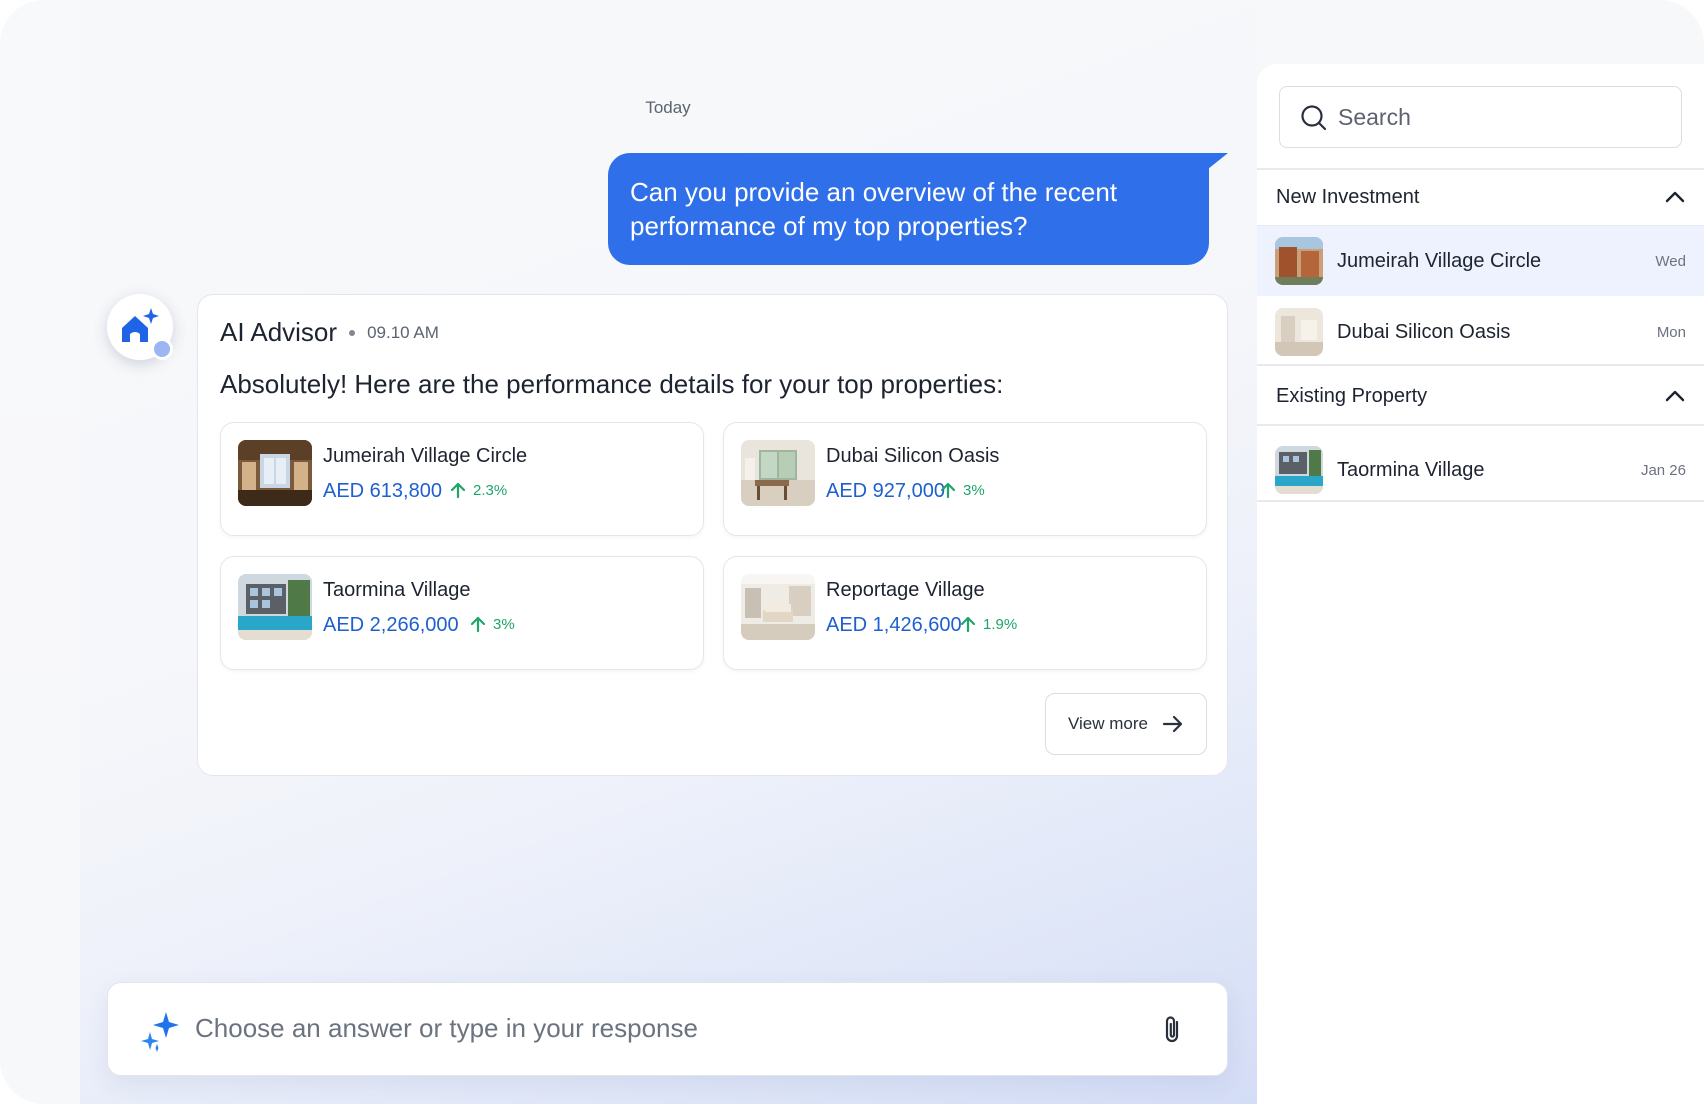  I want to click on view-more-label: View more, so click(1108, 723).